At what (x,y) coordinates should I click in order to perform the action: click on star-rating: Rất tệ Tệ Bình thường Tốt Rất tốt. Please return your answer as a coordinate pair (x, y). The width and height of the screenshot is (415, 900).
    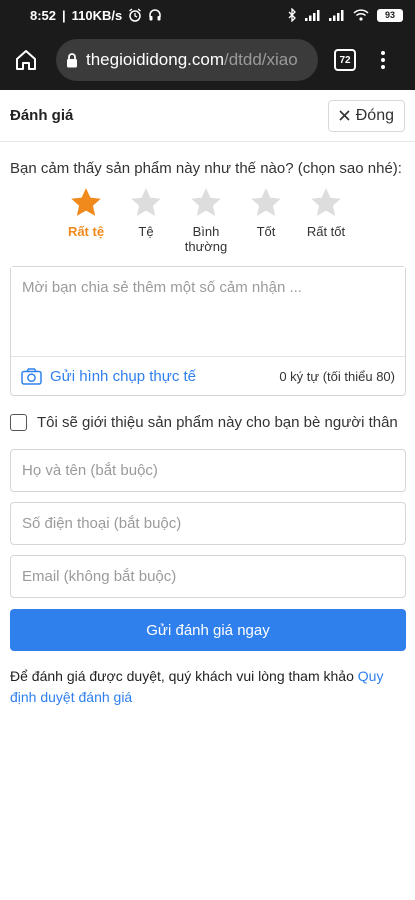
    Looking at the image, I should click on (206, 220).